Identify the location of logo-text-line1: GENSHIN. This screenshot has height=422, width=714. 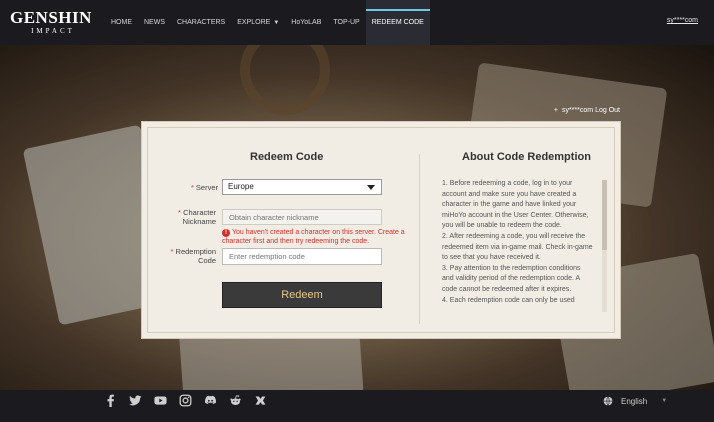
(51, 17).